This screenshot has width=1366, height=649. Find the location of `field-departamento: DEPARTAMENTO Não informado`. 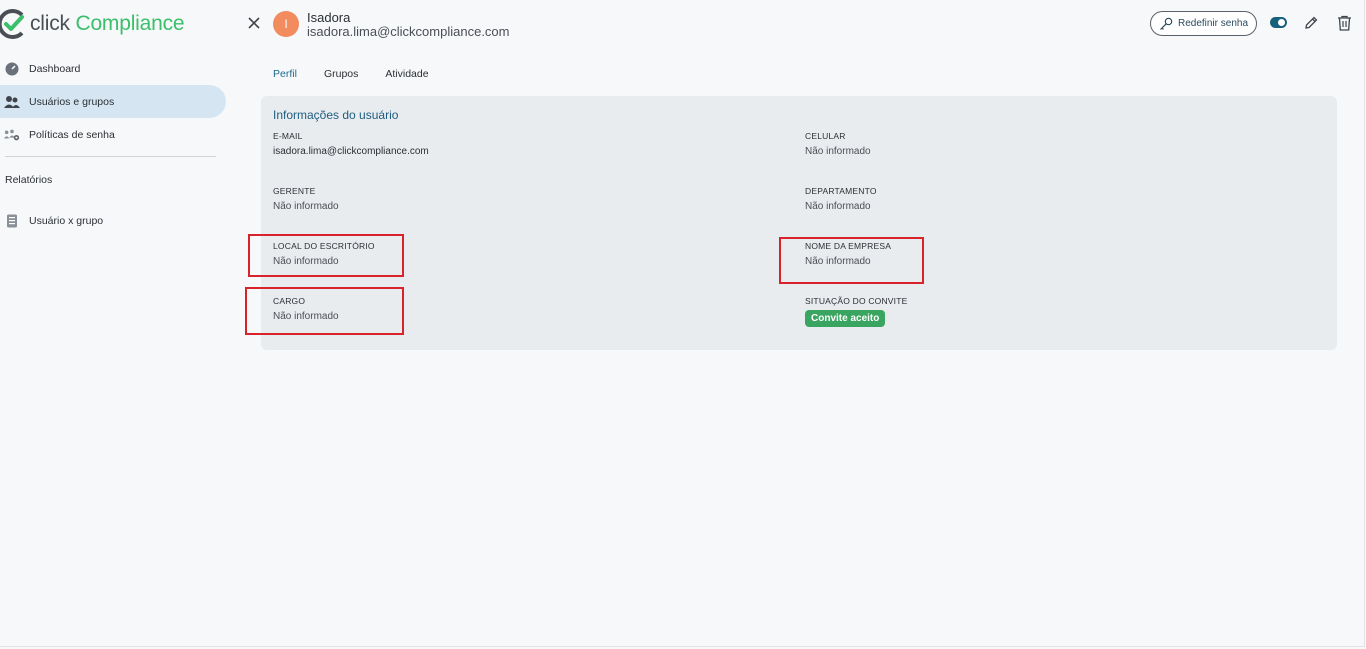

field-departamento: DEPARTAMENTO Não informado is located at coordinates (841, 199).